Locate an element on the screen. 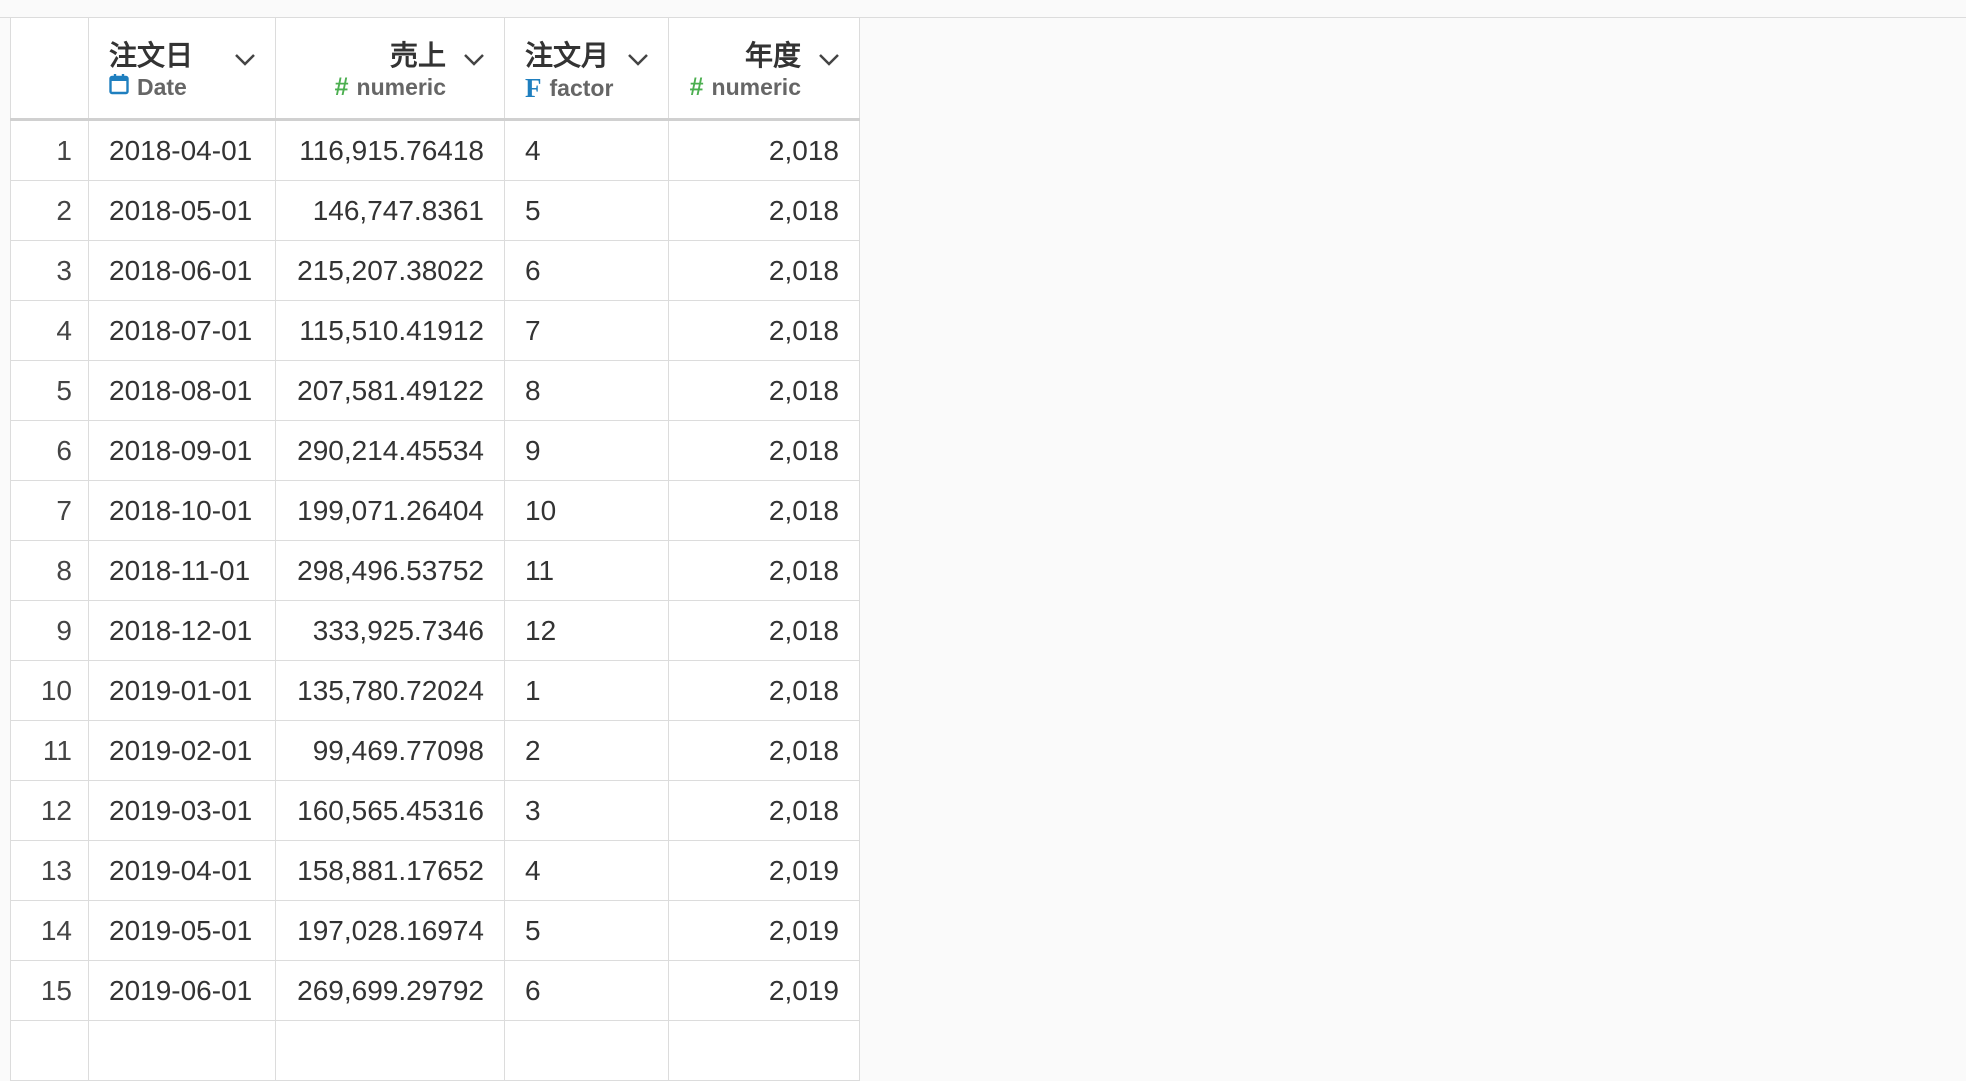 This screenshot has height=1081, width=1966. cell-order-date: 2018-04-01 is located at coordinates (182, 150).